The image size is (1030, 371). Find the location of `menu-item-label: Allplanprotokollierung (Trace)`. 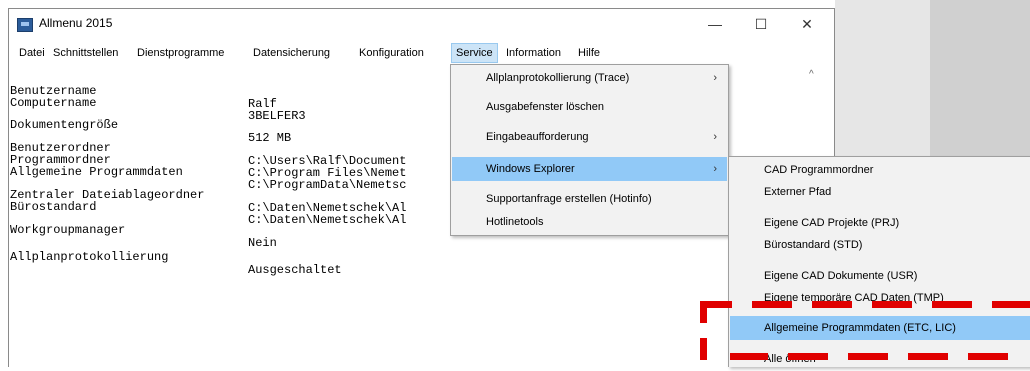

menu-item-label: Allplanprotokollierung (Trace) is located at coordinates (558, 78).